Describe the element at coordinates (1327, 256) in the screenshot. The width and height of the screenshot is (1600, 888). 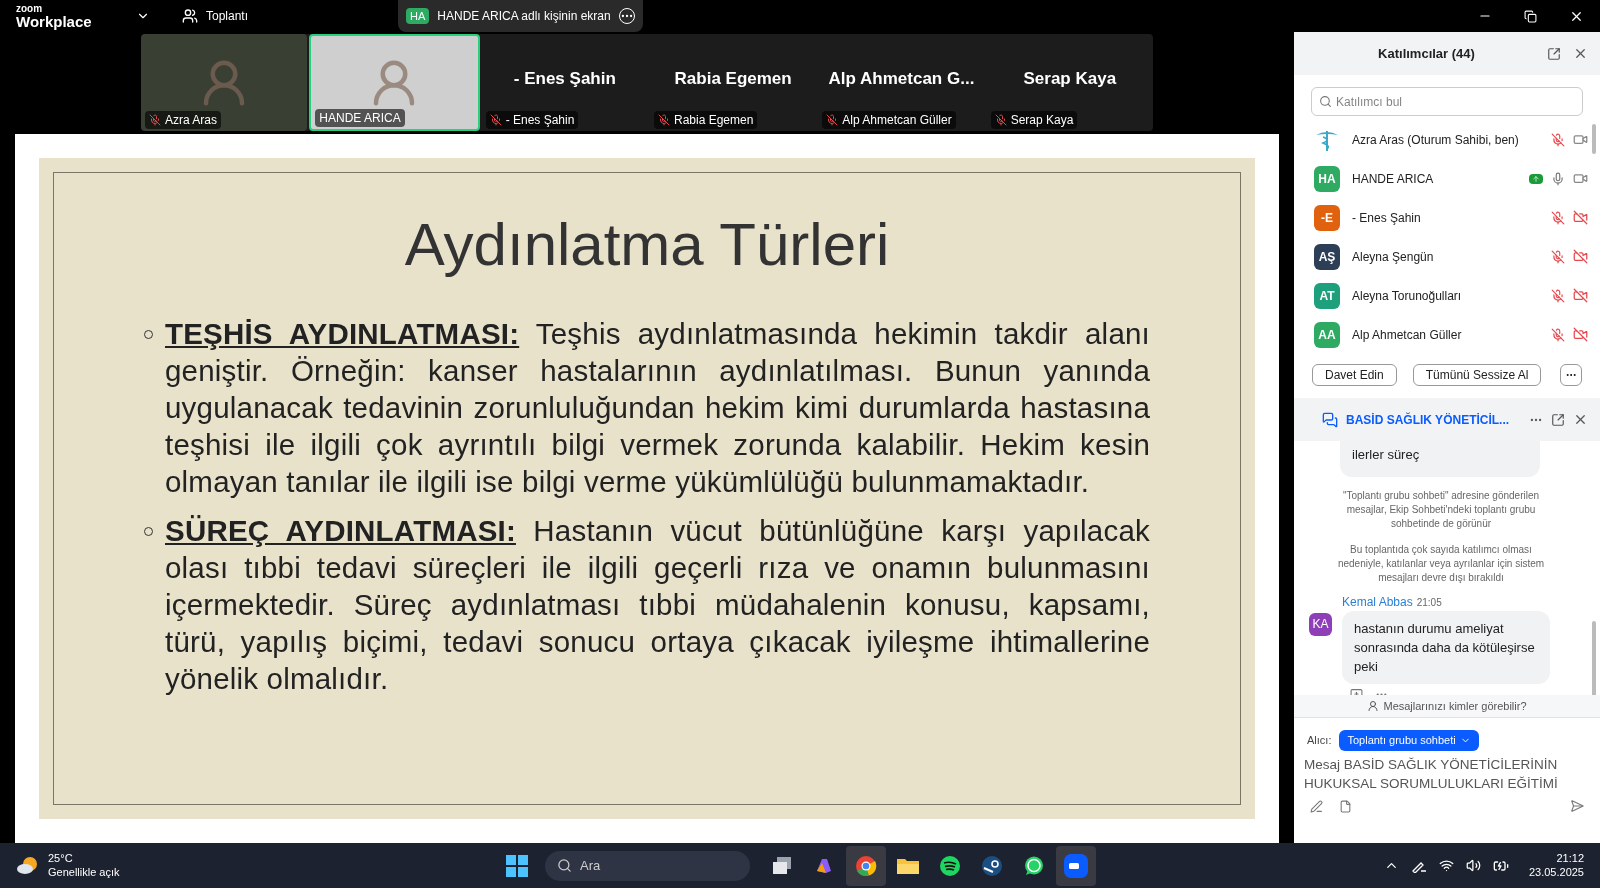
I see `avatar-initials: AŞ` at that location.